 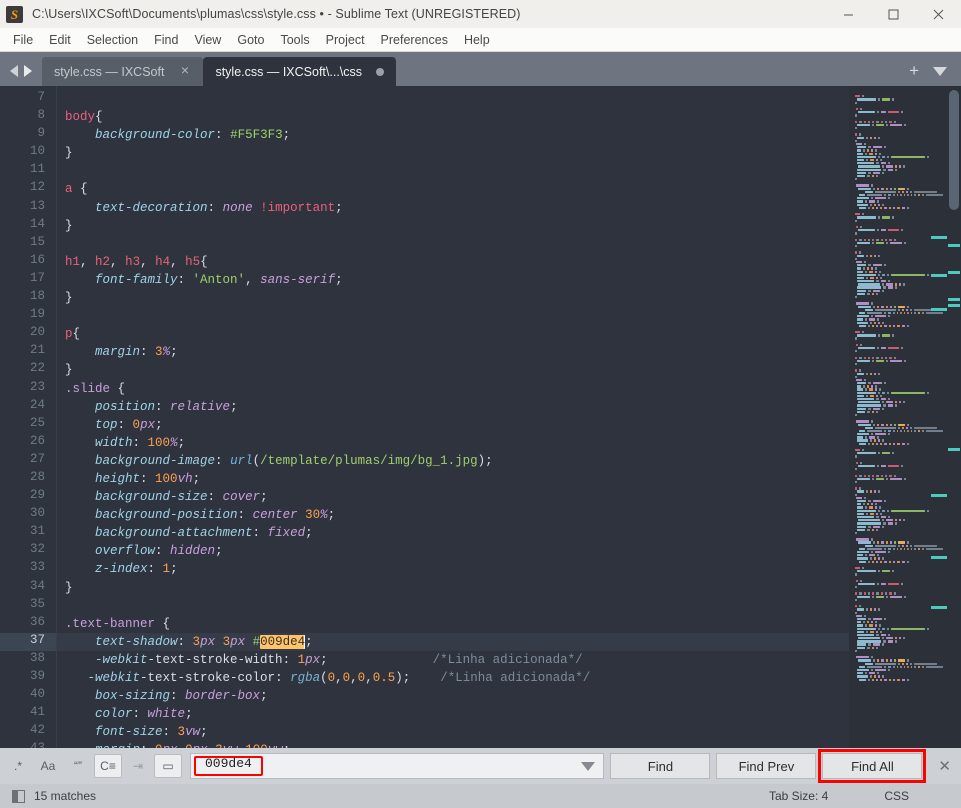 I want to click on find-prev-button: Find Prev, so click(x=766, y=766).